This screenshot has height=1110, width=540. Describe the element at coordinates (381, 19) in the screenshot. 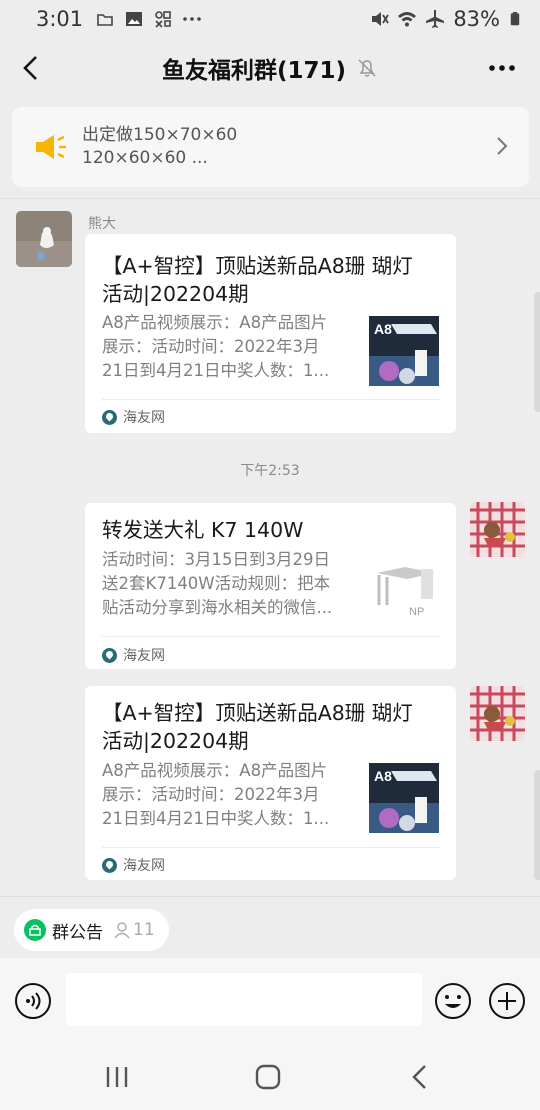

I see `vibrate-mute-icon` at that location.